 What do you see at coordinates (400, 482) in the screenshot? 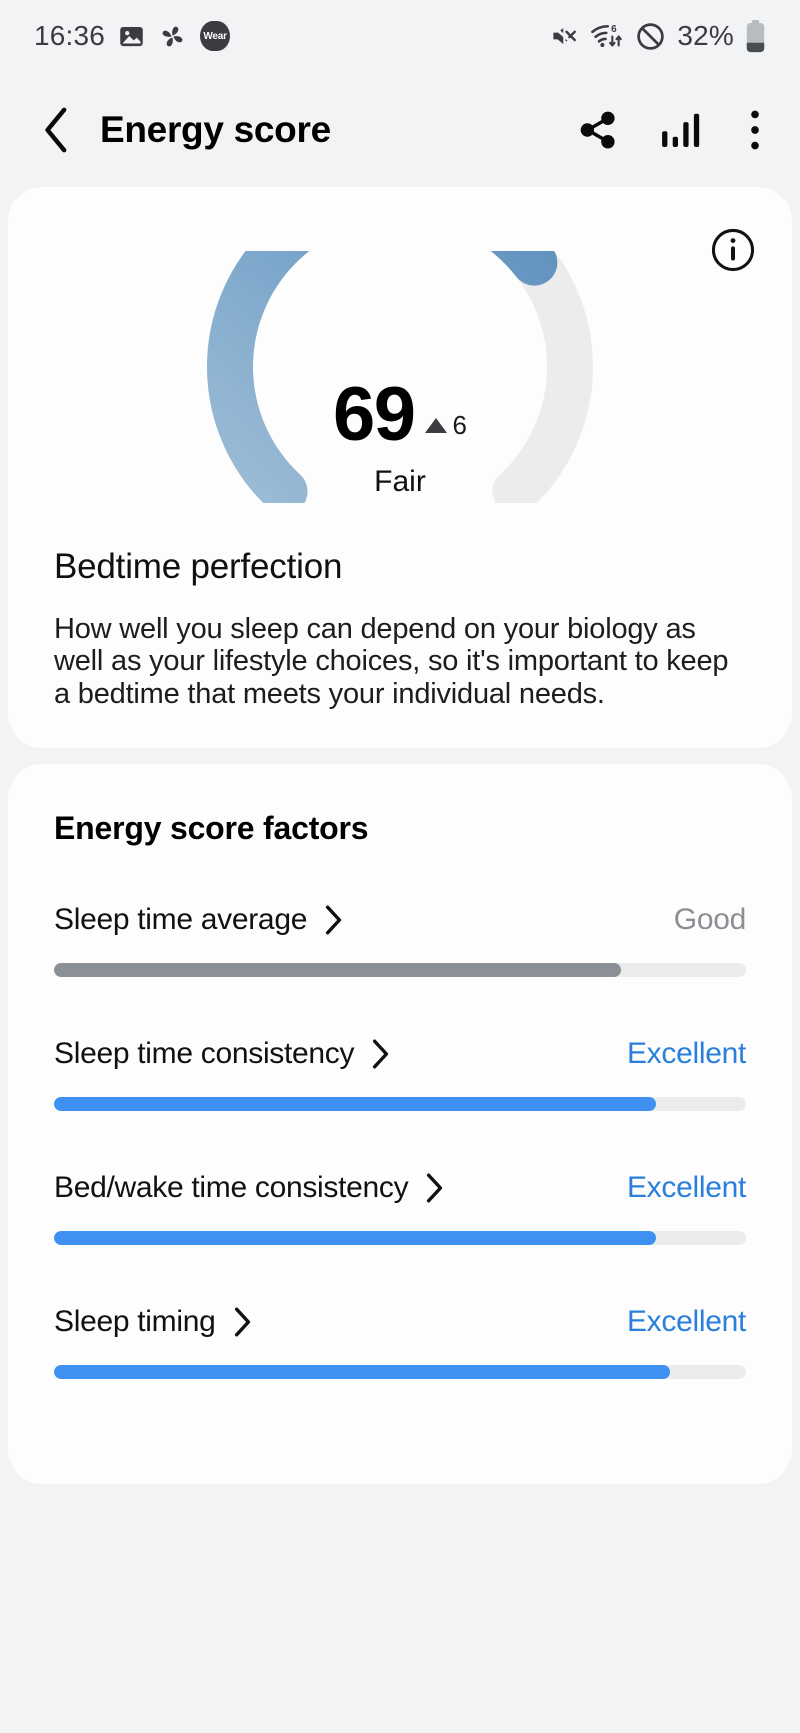
I see `energy-score-rating: Fair` at bounding box center [400, 482].